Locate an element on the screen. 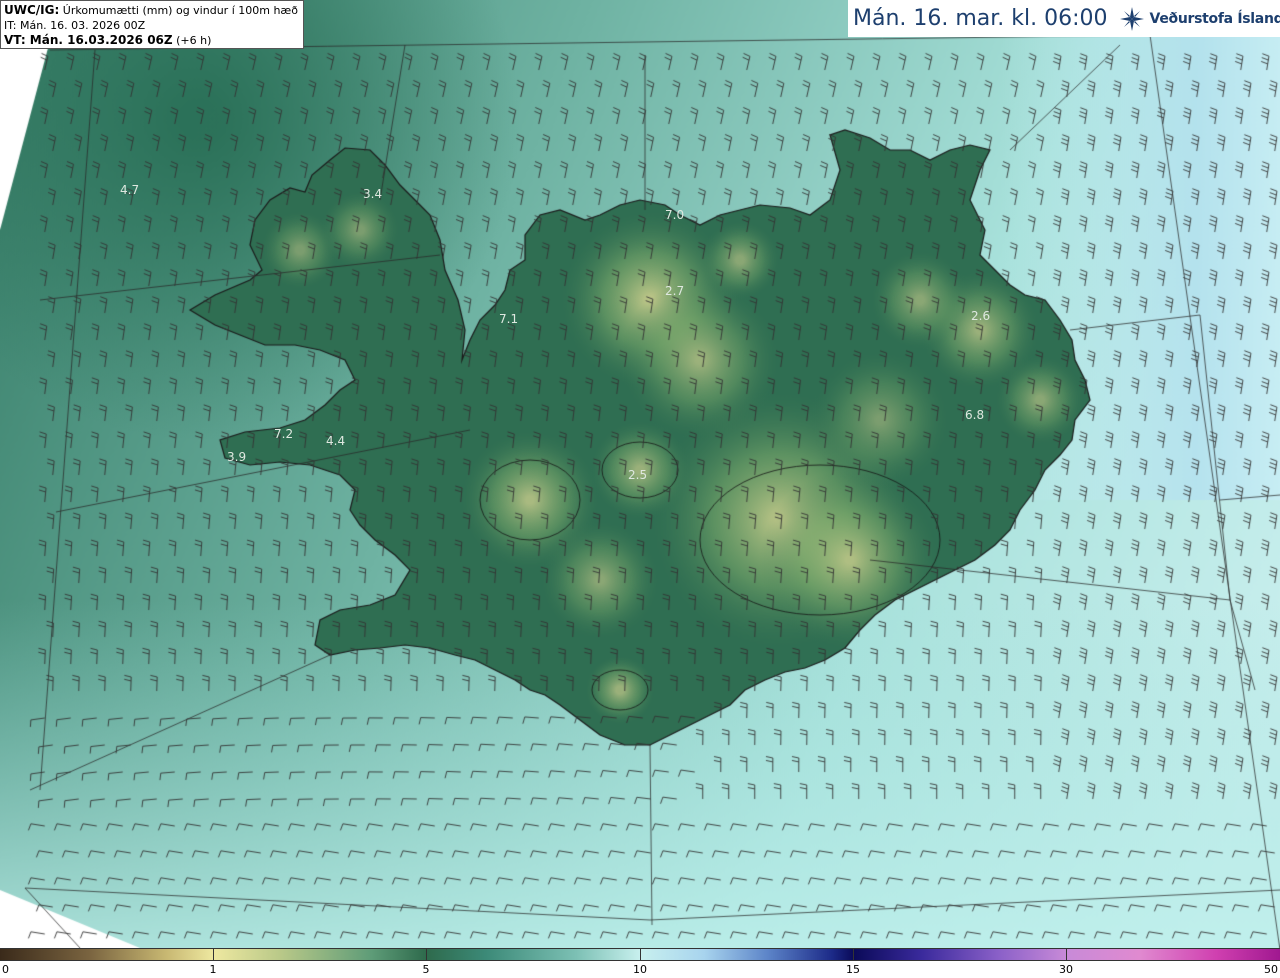 The height and width of the screenshot is (978, 1280). logo: Veðurstofa Íslands is located at coordinates (1199, 19).